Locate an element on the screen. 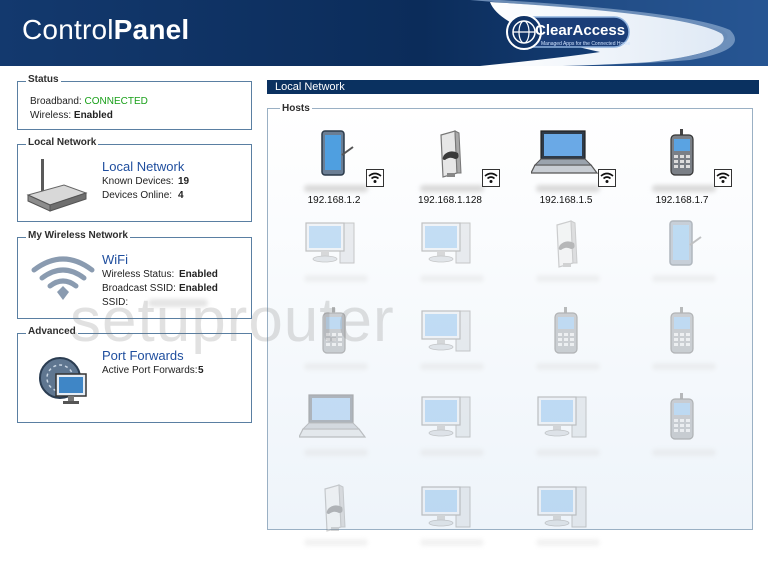 This screenshot has width=768, height=579. known-devices-value: 19 is located at coordinates (184, 181).